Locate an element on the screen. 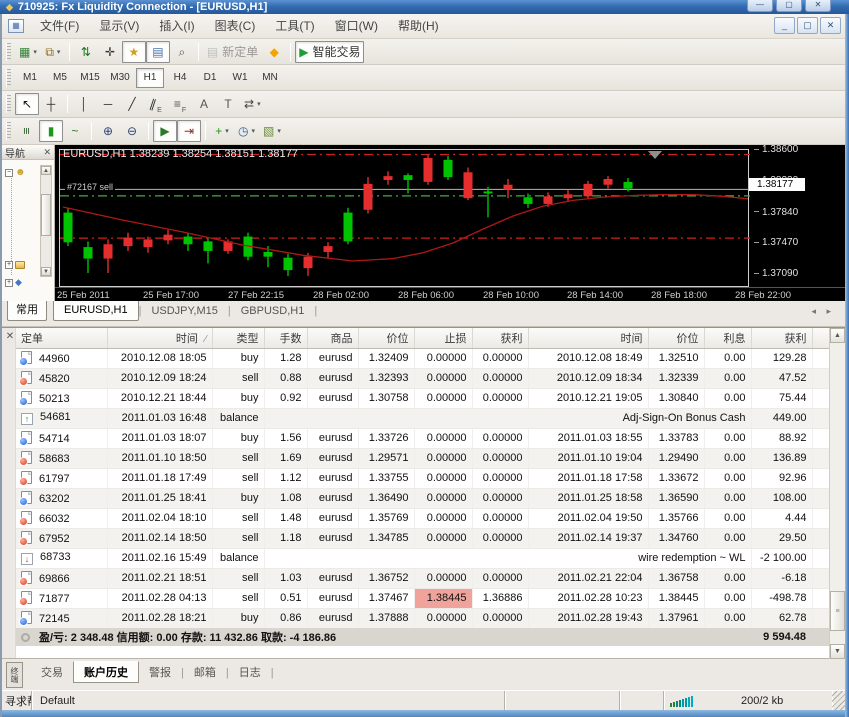 Image resolution: width=849 pixels, height=717 pixels. column-header-2: 类型 is located at coordinates (238, 338).